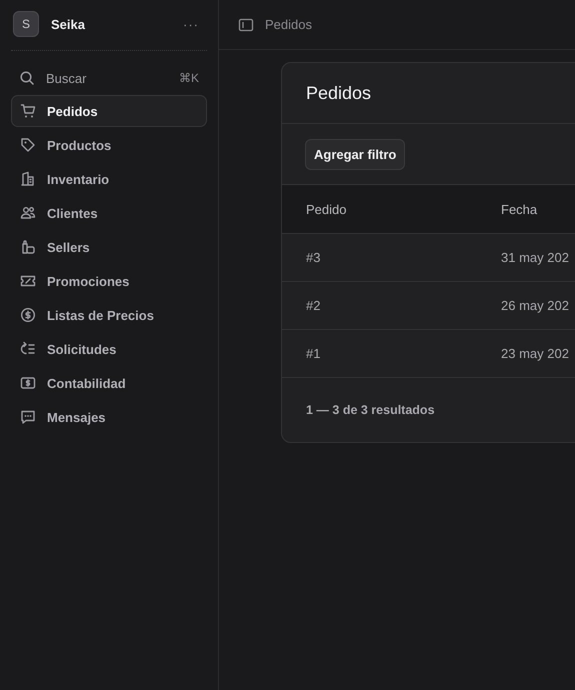  I want to click on table-cell: #1, so click(379, 354).